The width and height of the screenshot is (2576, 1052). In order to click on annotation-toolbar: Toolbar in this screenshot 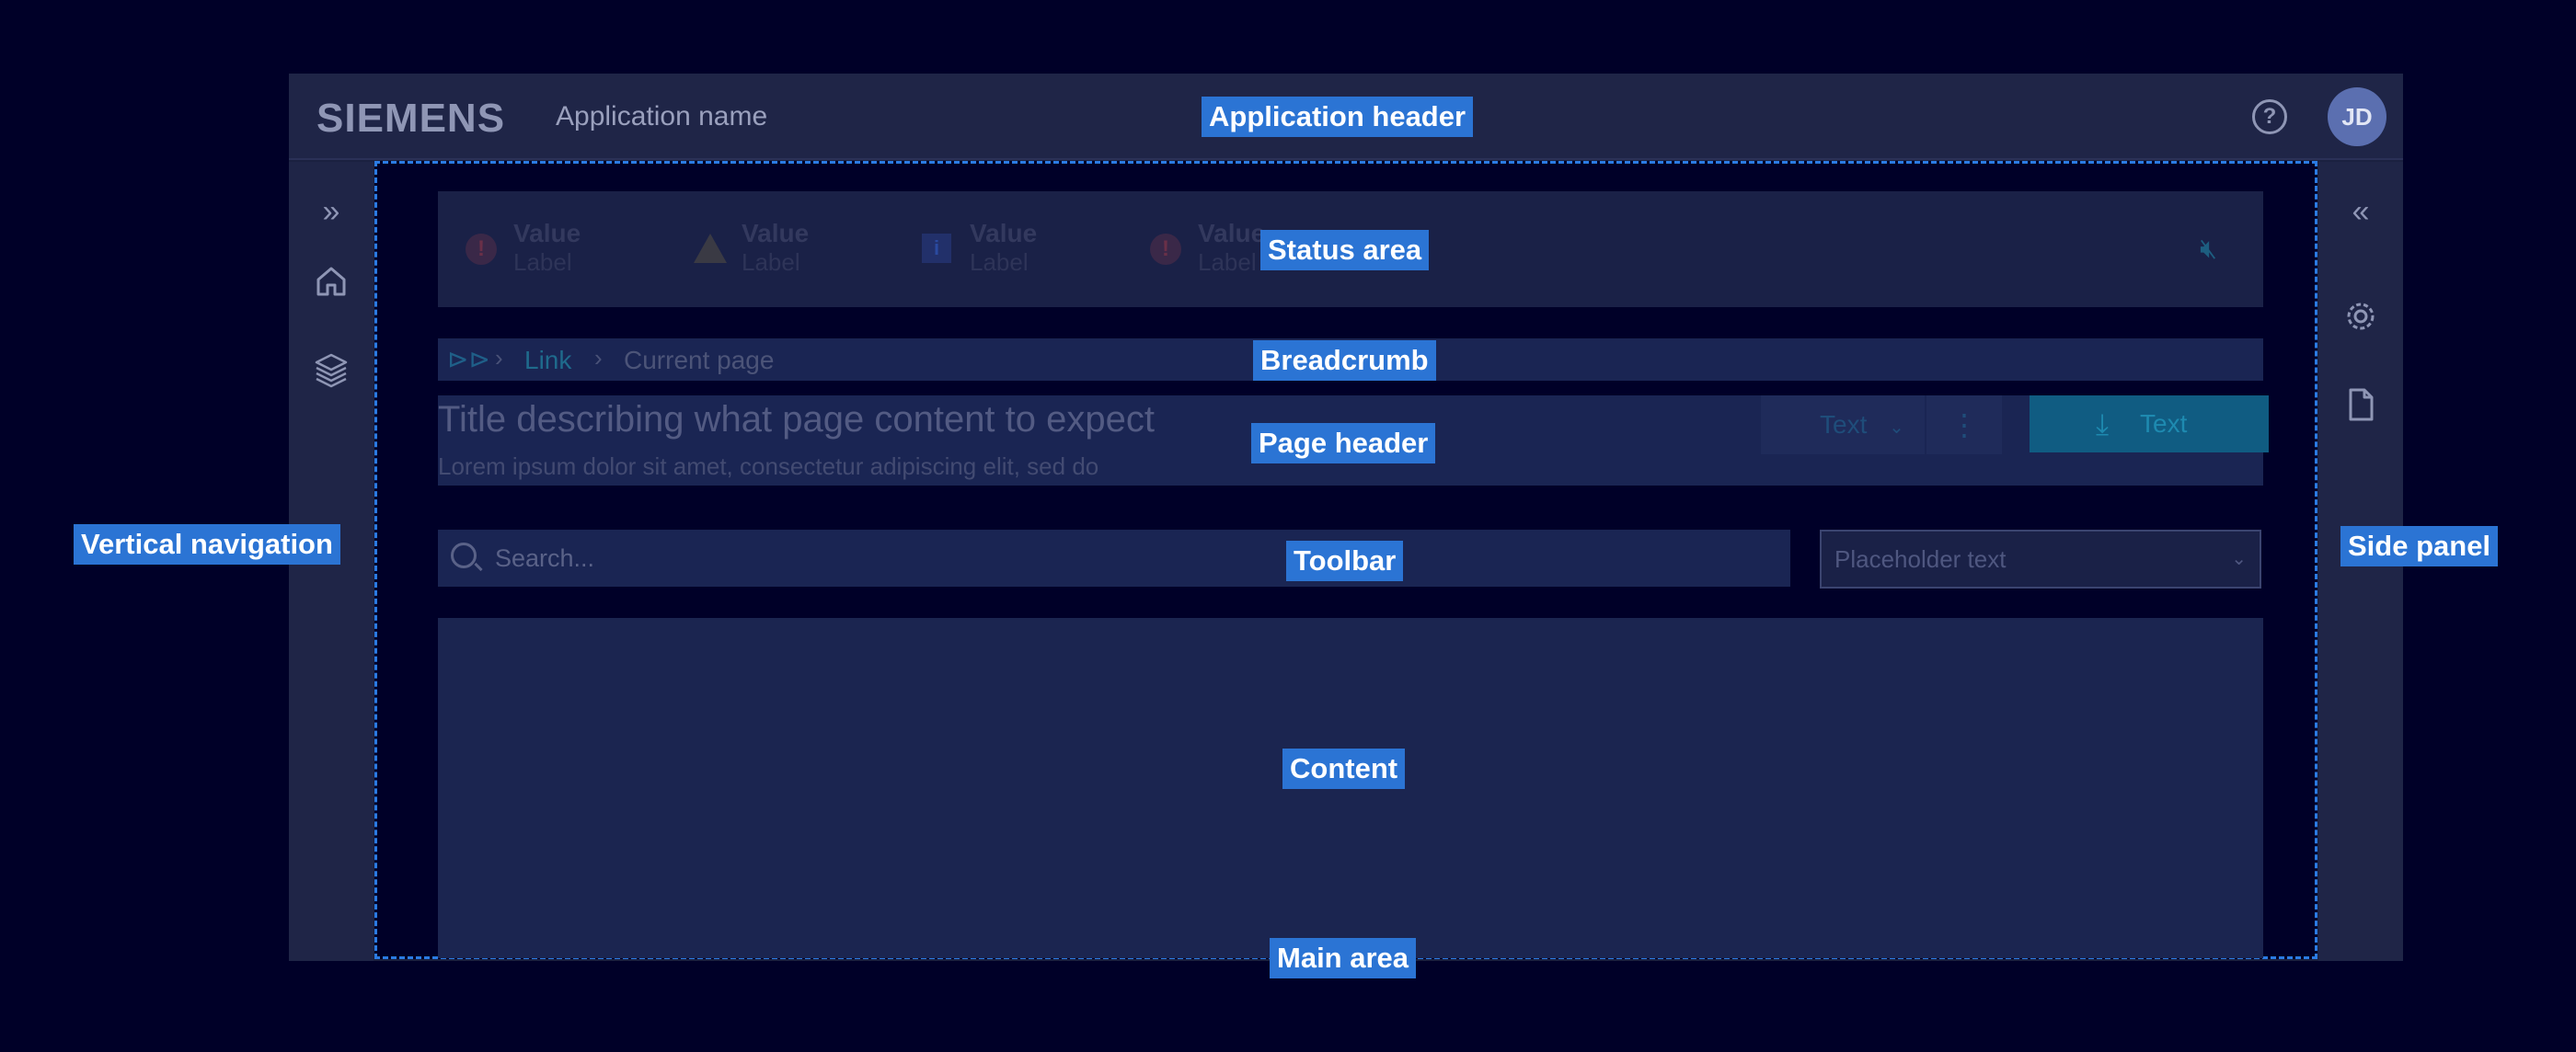, I will do `click(1345, 561)`.